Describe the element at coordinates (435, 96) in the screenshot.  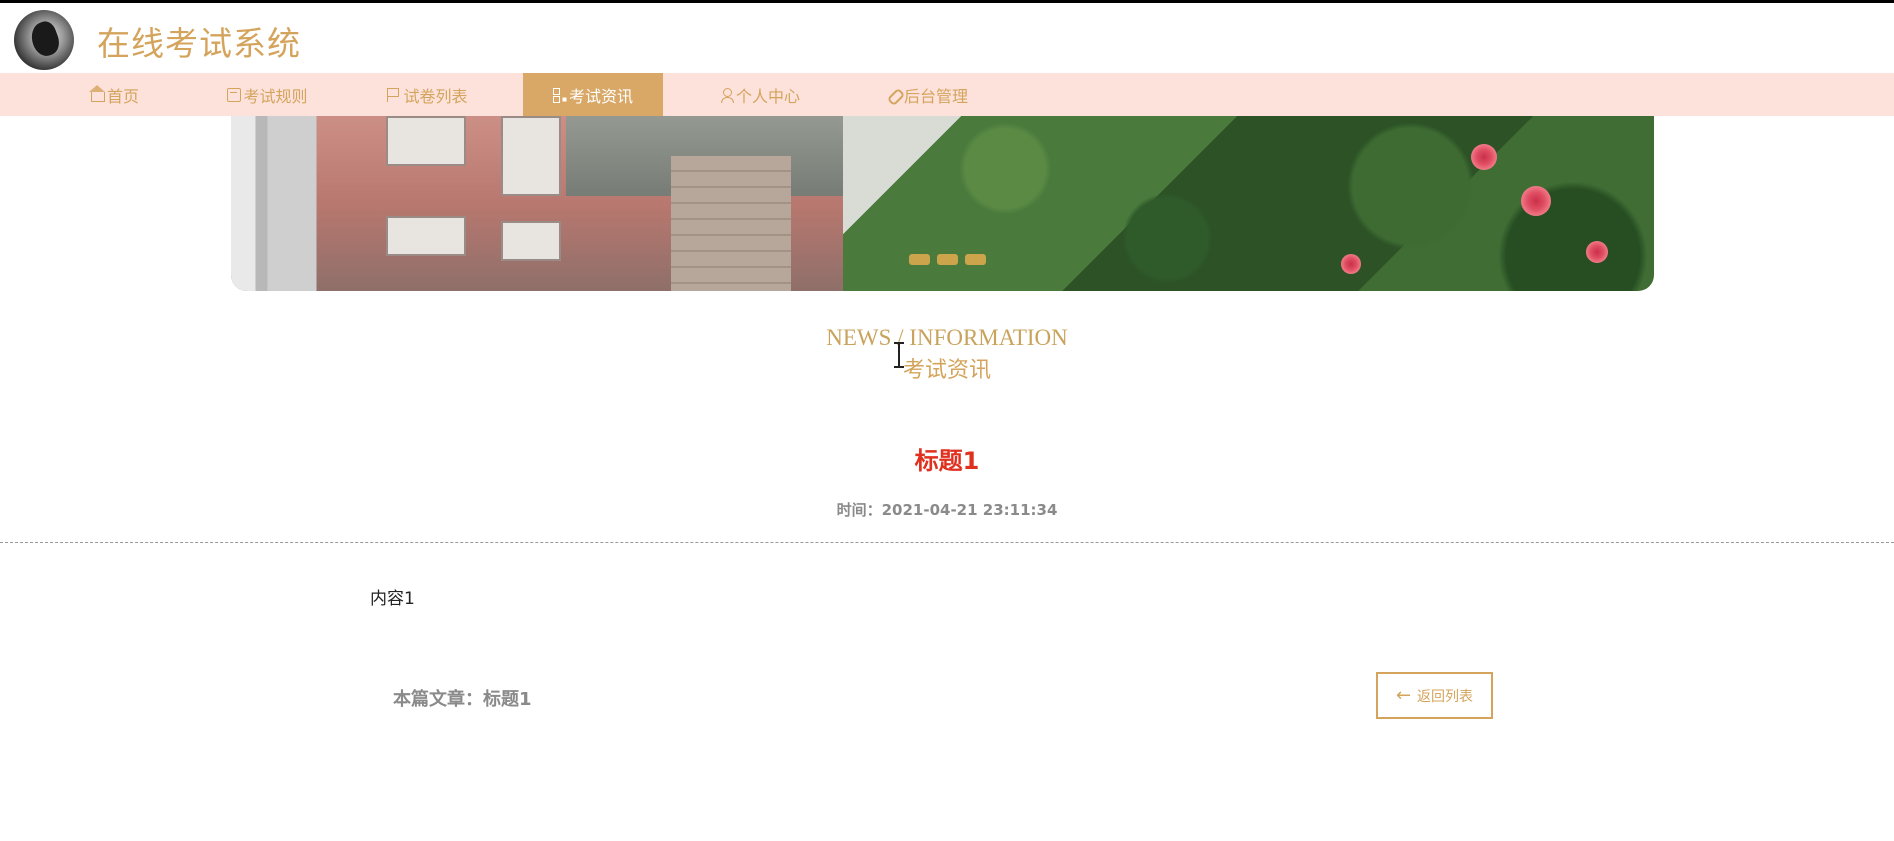
I see `nav-item-label: 试卷列表` at that location.